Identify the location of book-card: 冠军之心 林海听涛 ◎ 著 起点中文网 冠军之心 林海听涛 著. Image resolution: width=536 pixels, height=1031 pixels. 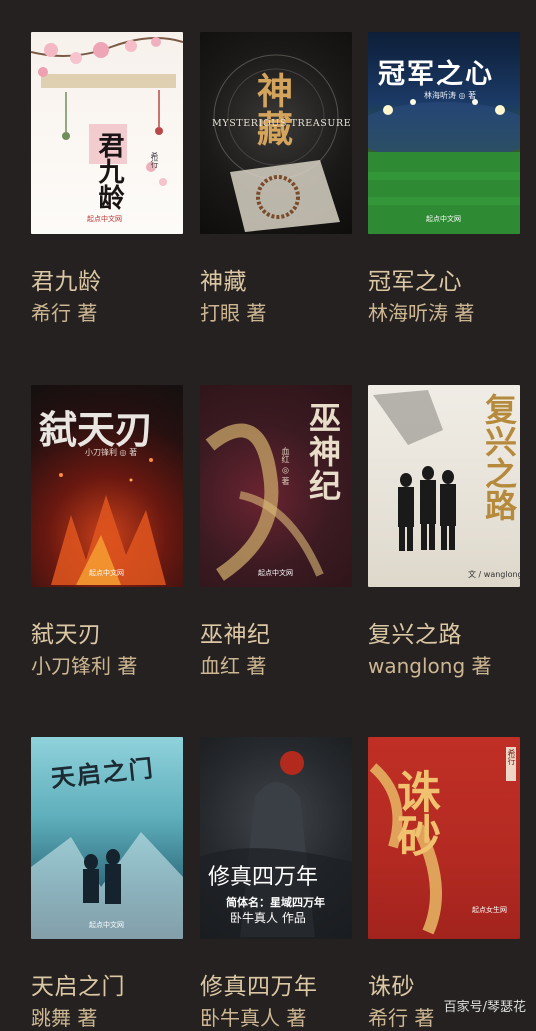
(444, 178).